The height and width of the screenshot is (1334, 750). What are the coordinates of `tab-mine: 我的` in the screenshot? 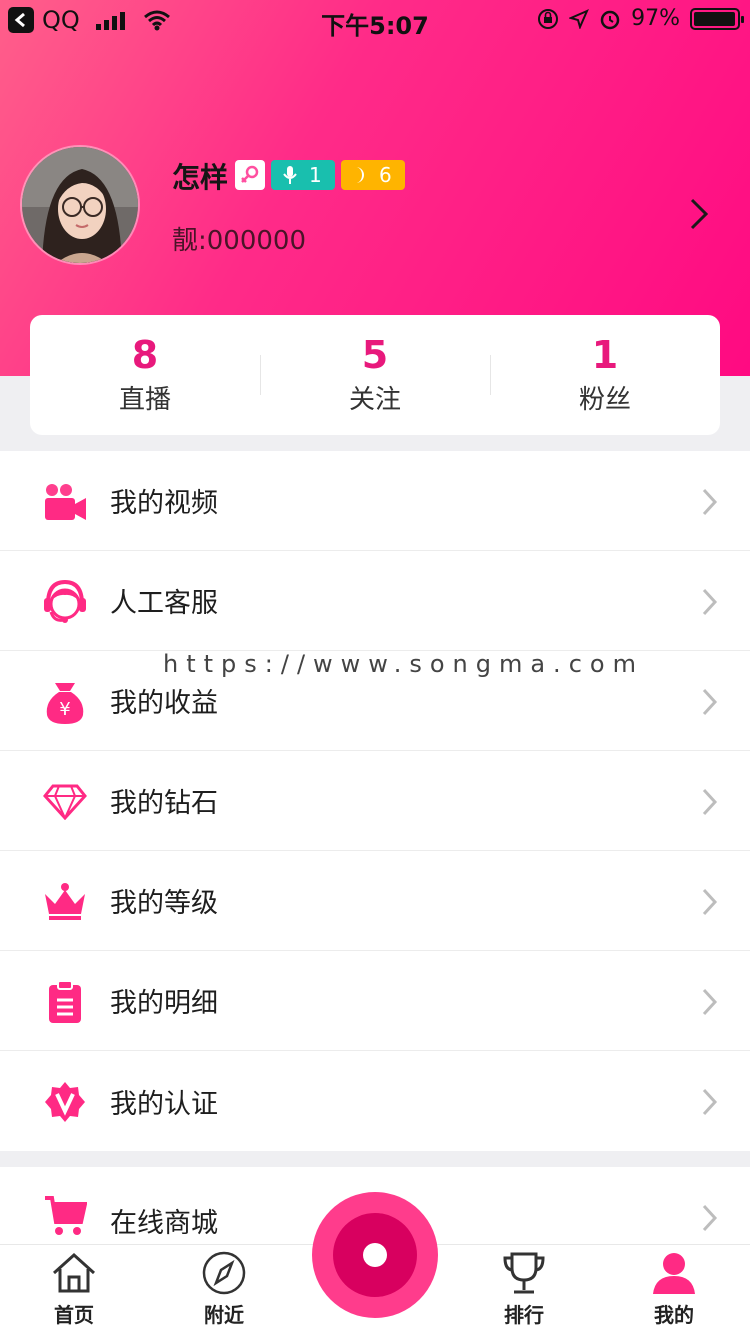 It's located at (674, 1288).